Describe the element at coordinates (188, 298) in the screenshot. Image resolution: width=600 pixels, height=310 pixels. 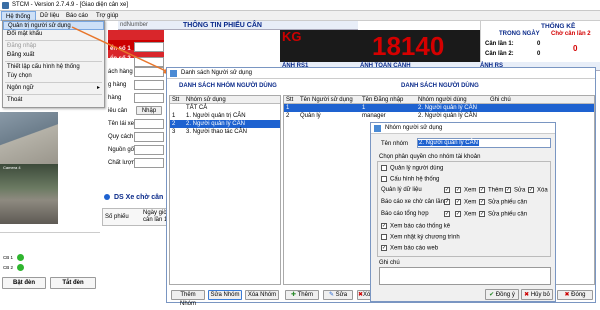
I see `them-nhom-button: Thêm Nhóm` at that location.